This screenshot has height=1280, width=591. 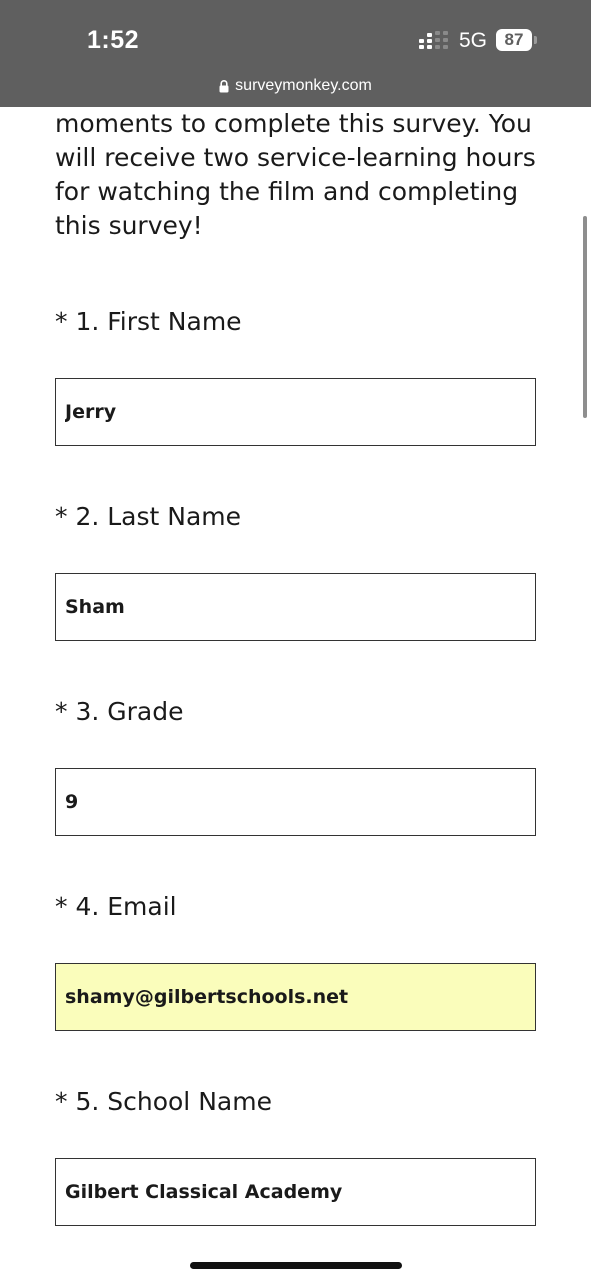 What do you see at coordinates (295, 802) in the screenshot?
I see `grade-input` at bounding box center [295, 802].